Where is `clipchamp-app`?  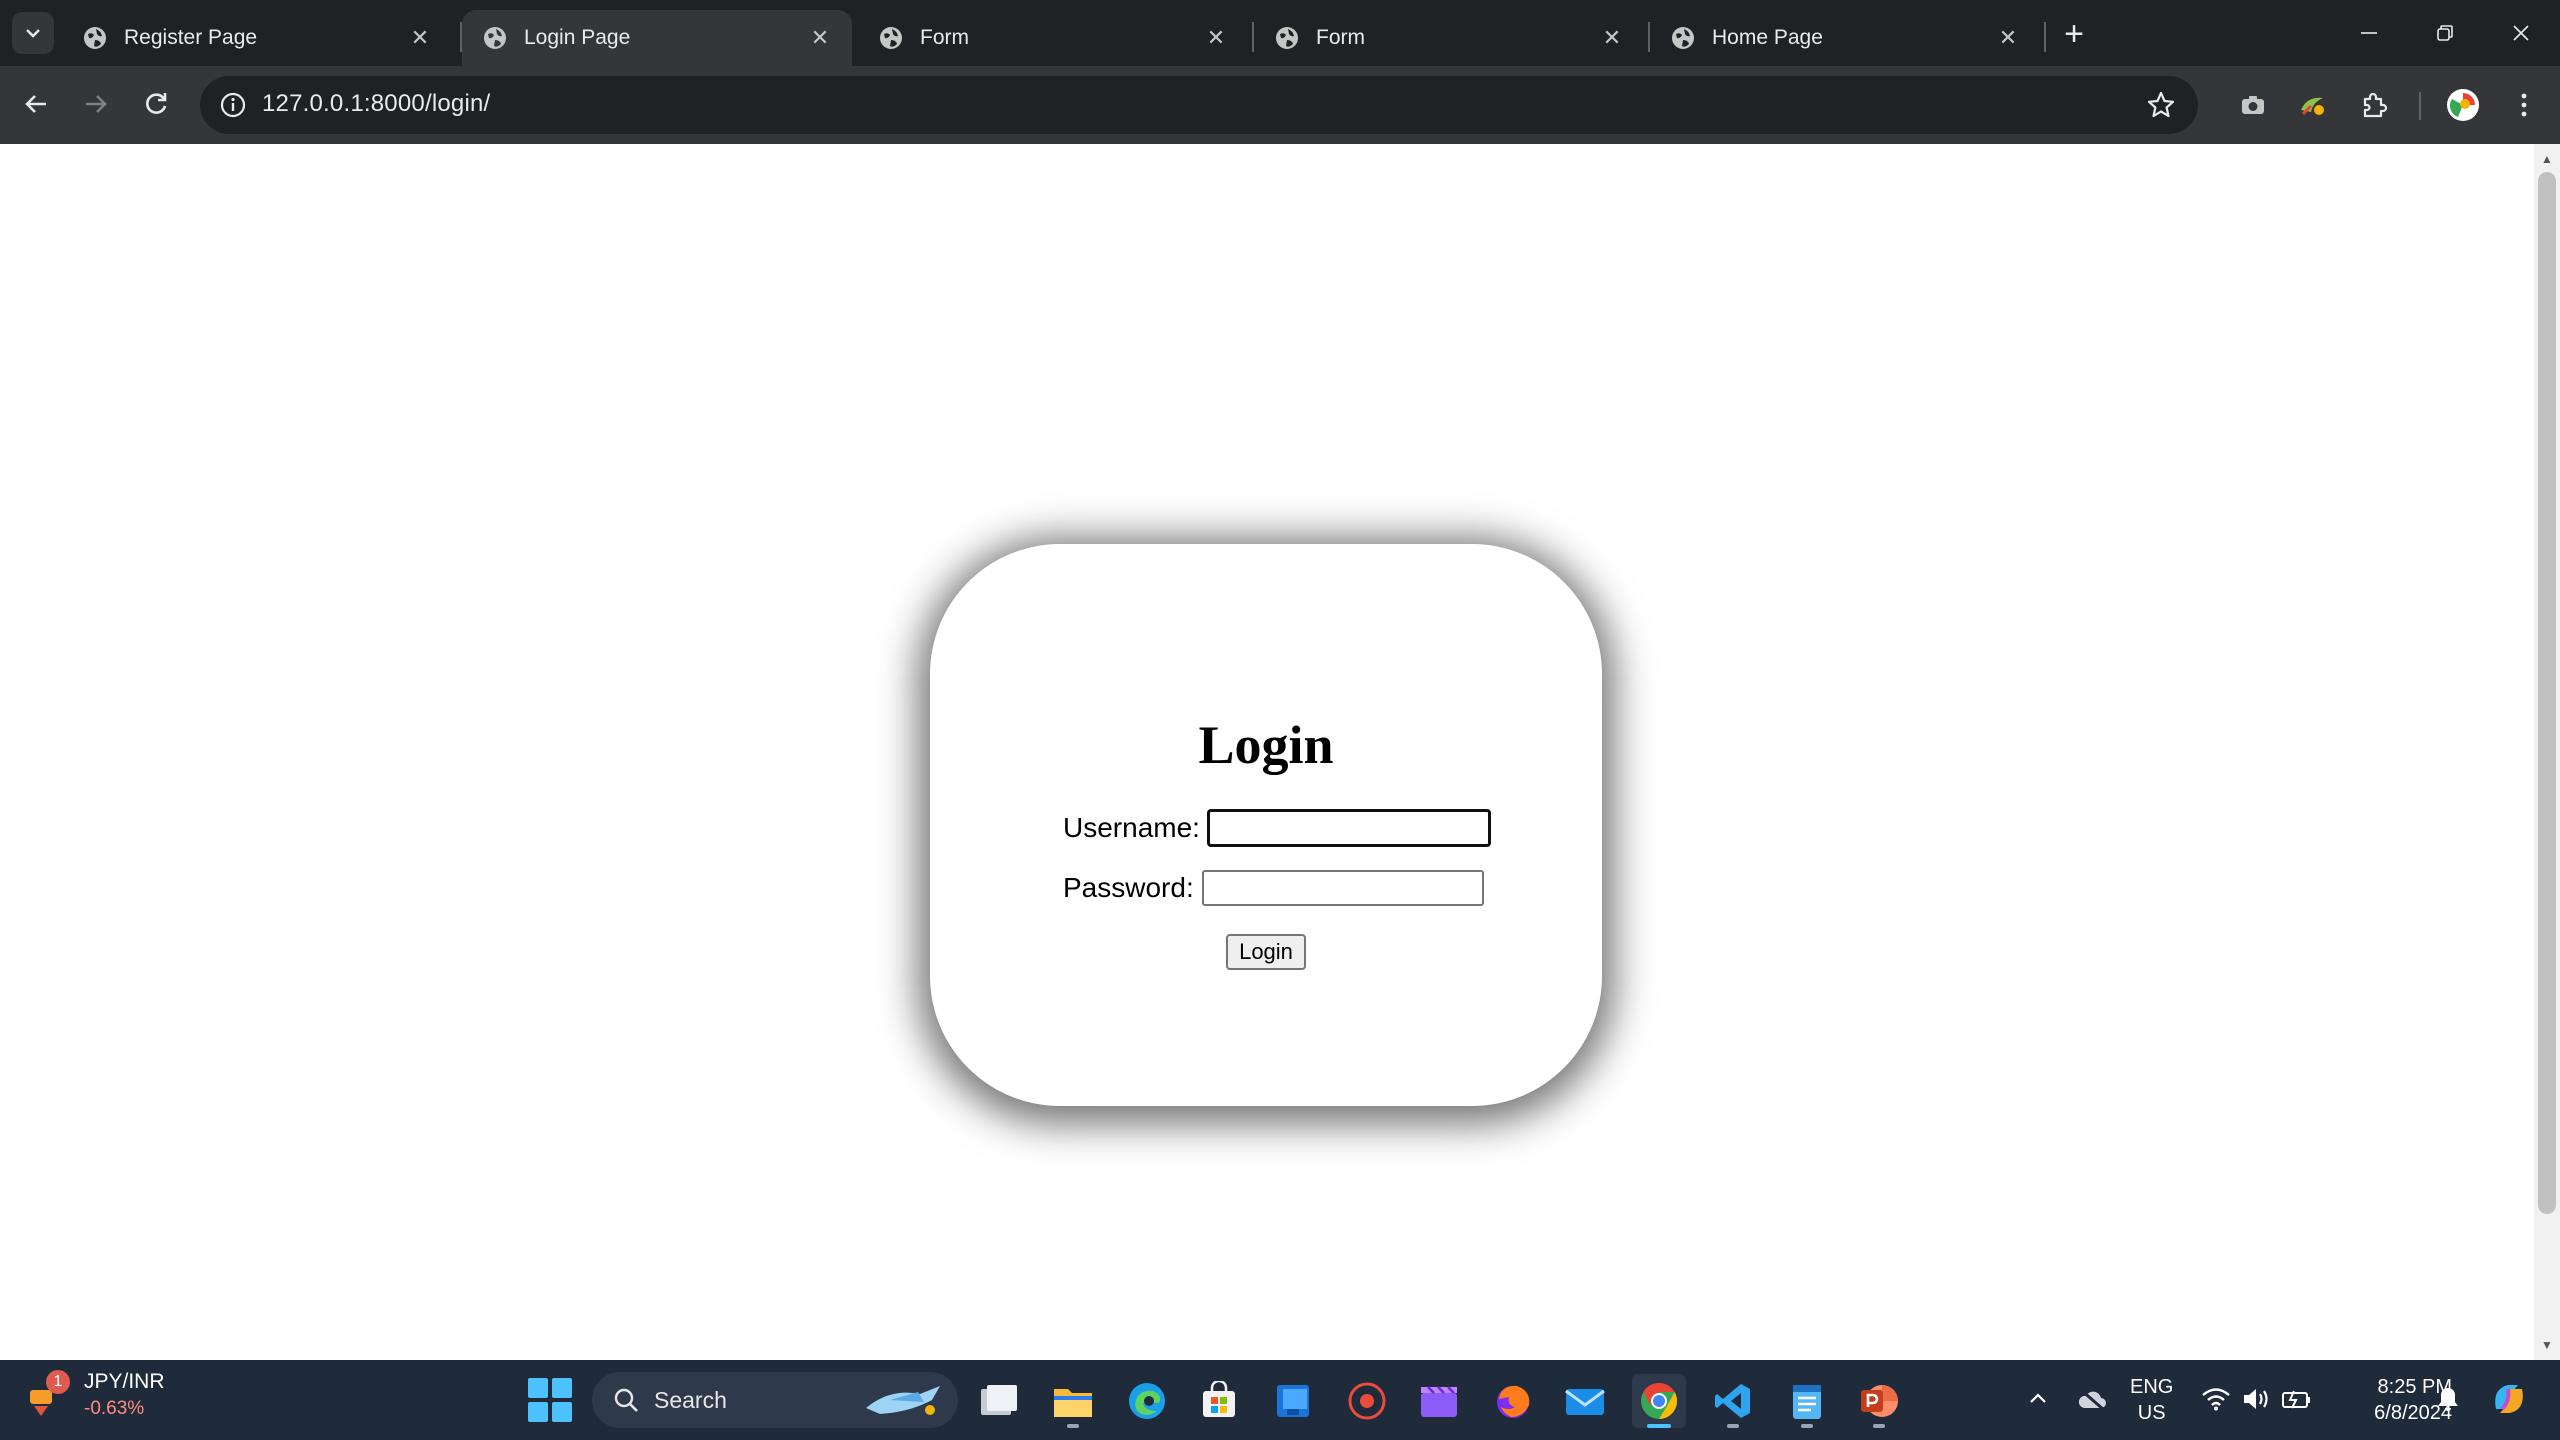
clipchamp-app is located at coordinates (1439, 1401).